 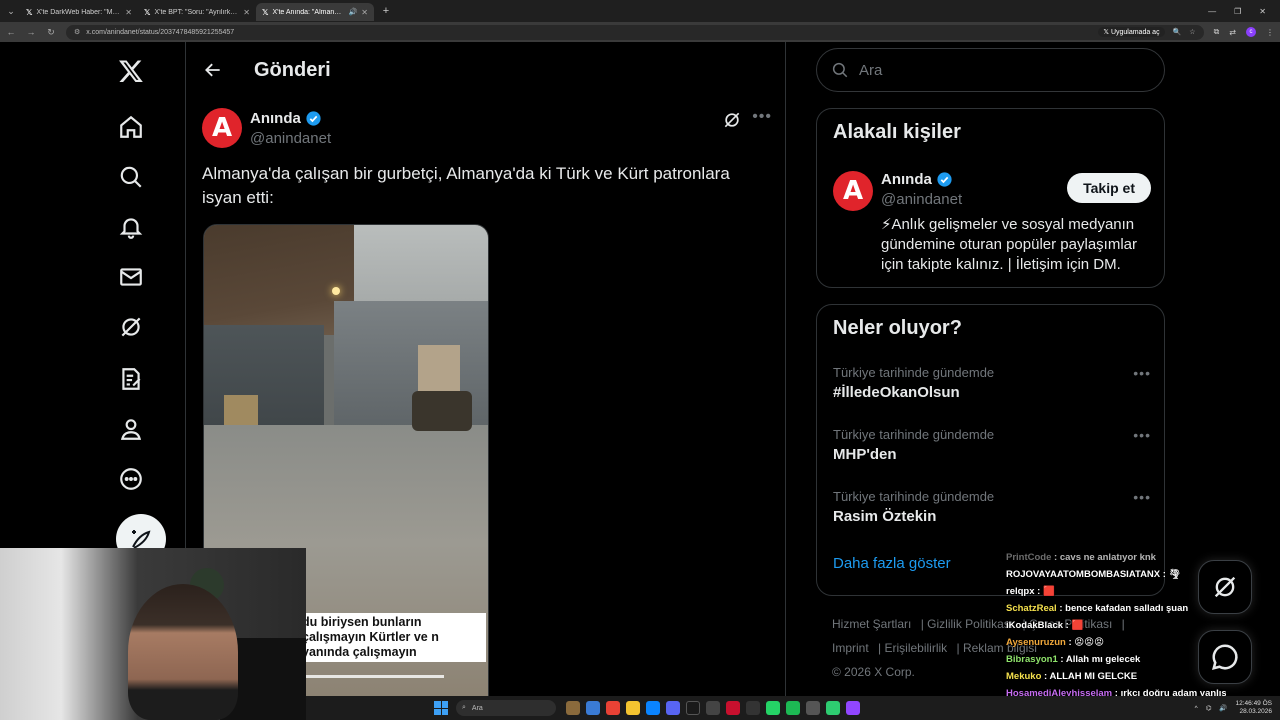 I want to click on system-tray: ^ ⌬ 🔊 12:46:49 ÖS 28.03.2026, so click(x=1237, y=708).